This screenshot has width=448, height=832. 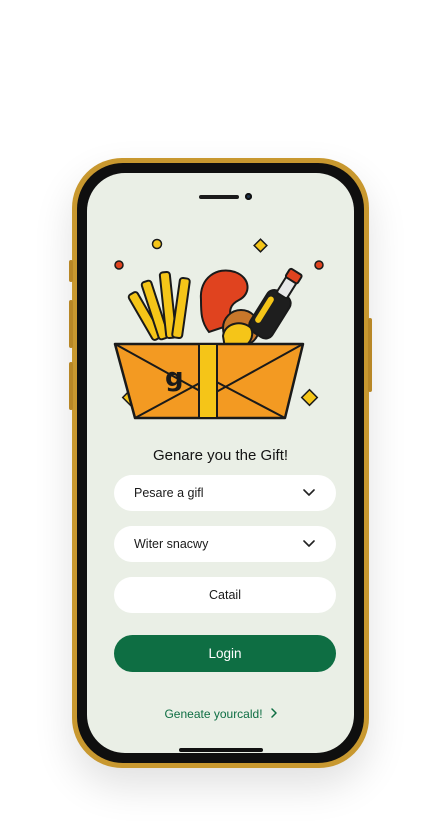 What do you see at coordinates (225, 493) in the screenshot?
I see `gift-type-dropdown: Pesare a gifl` at bounding box center [225, 493].